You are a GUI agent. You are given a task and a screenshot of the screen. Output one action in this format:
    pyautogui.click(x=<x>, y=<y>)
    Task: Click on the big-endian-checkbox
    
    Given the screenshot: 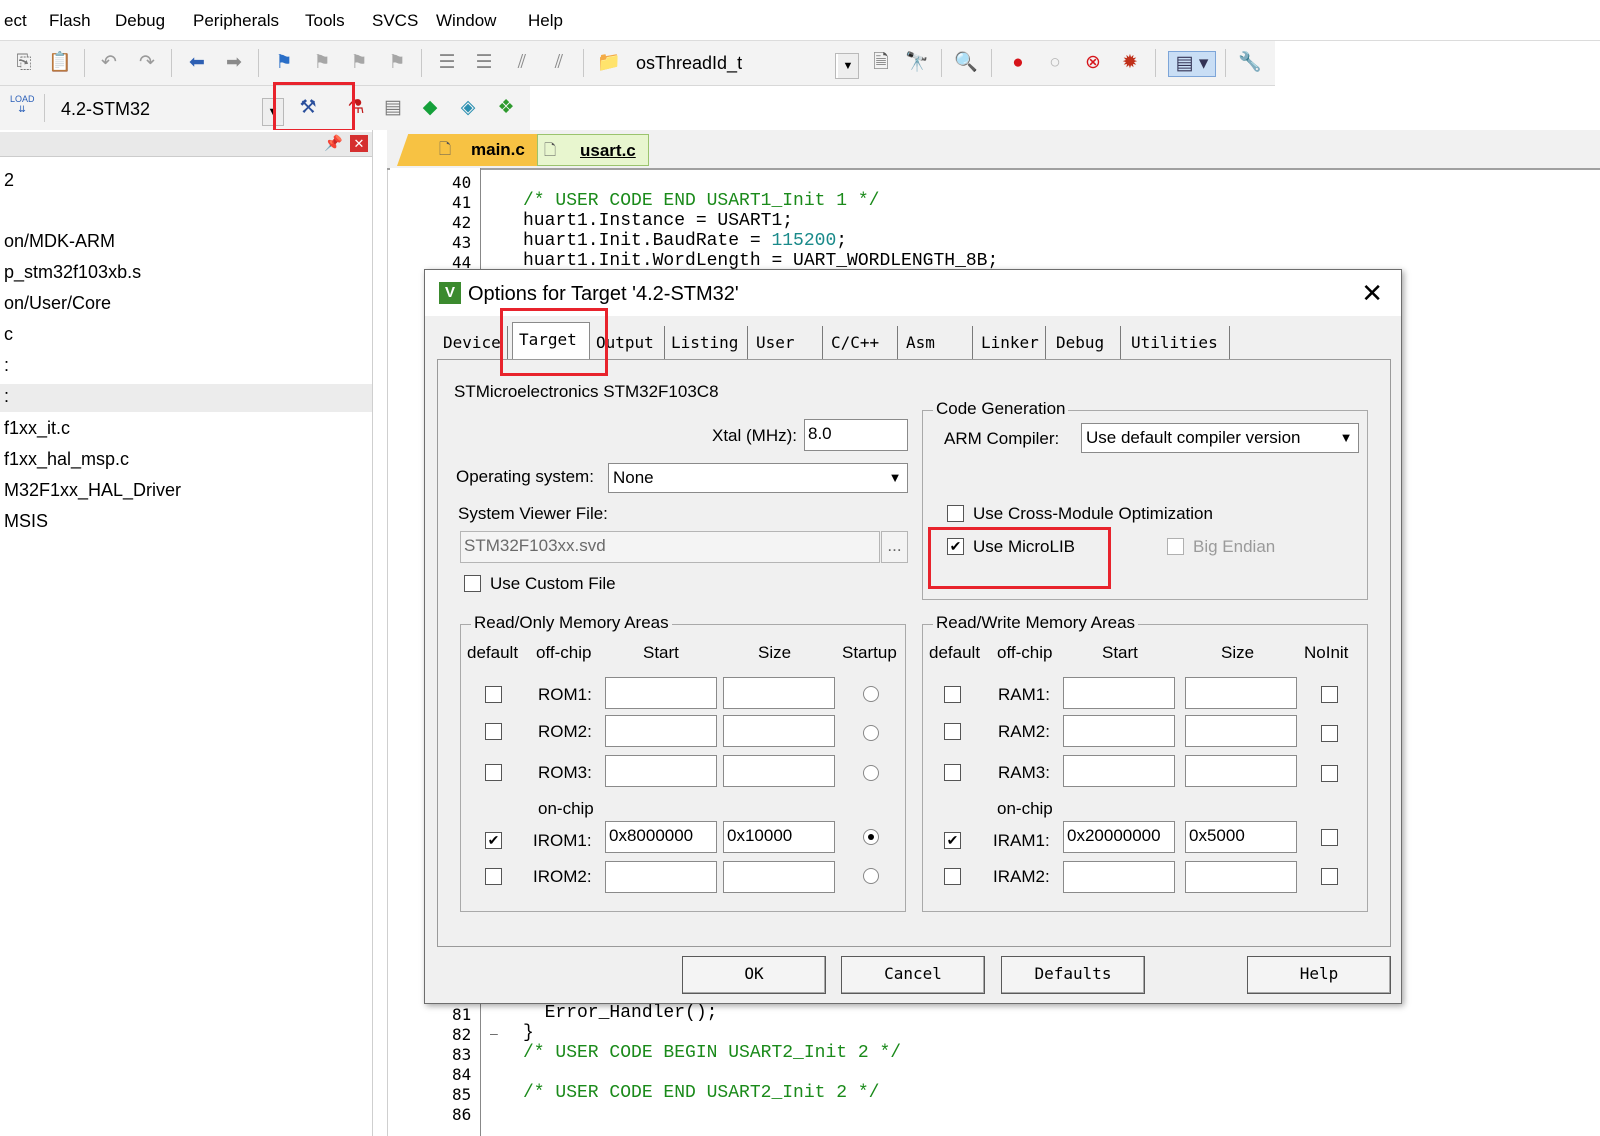 What is the action you would take?
    pyautogui.click(x=1175, y=546)
    